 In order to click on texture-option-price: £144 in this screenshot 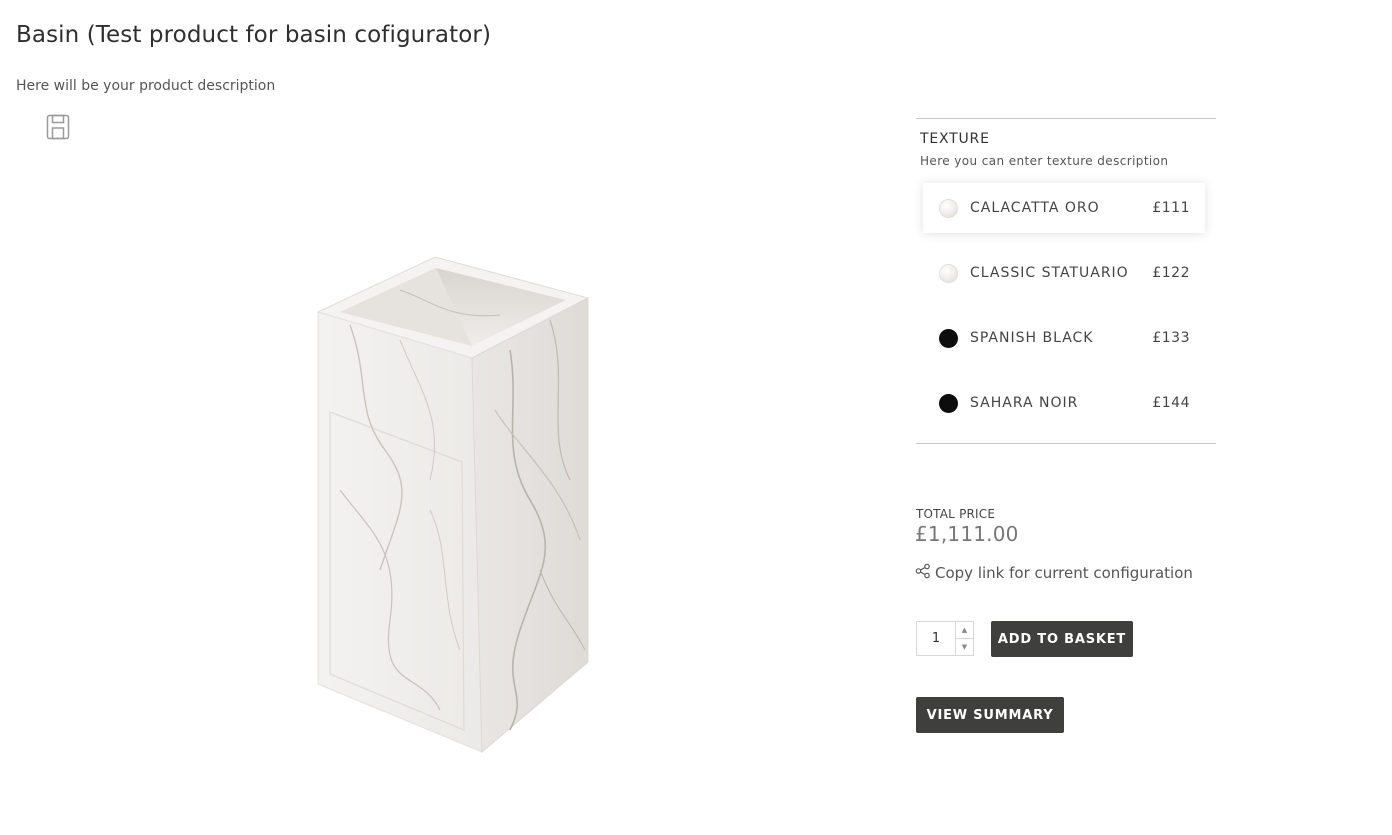, I will do `click(1171, 403)`.